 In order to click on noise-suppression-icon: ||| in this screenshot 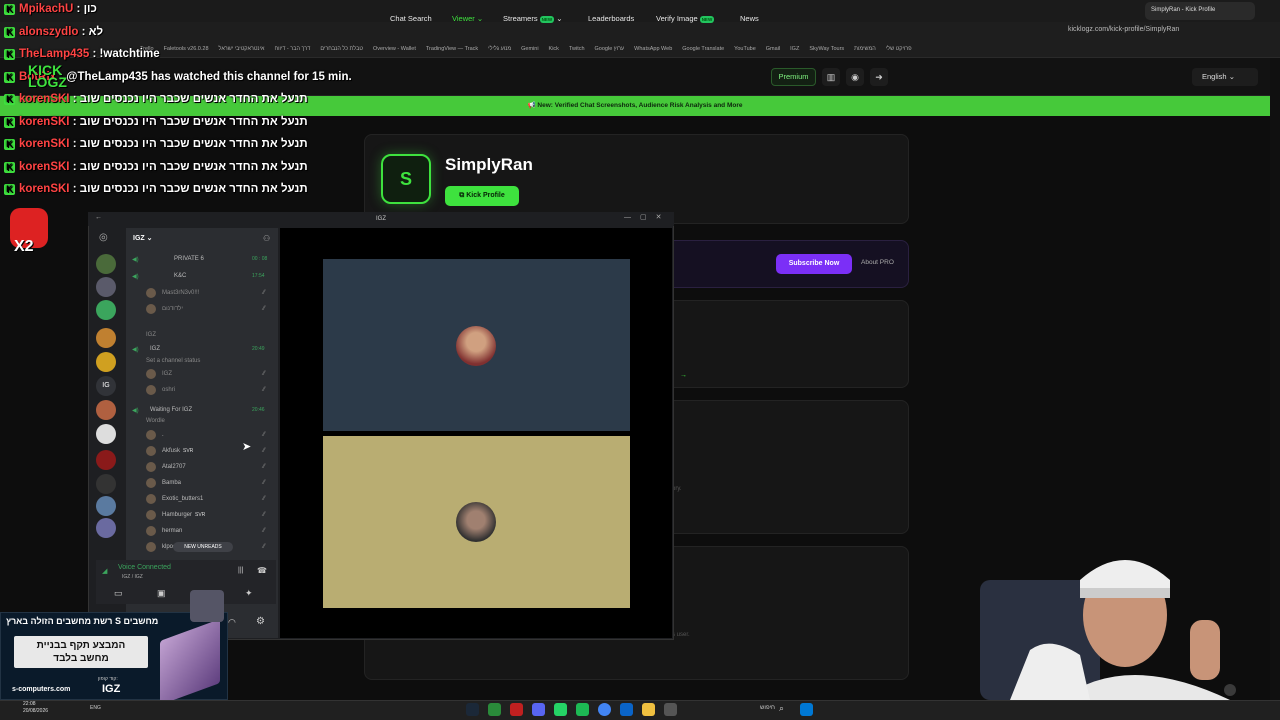, I will do `click(240, 570)`.